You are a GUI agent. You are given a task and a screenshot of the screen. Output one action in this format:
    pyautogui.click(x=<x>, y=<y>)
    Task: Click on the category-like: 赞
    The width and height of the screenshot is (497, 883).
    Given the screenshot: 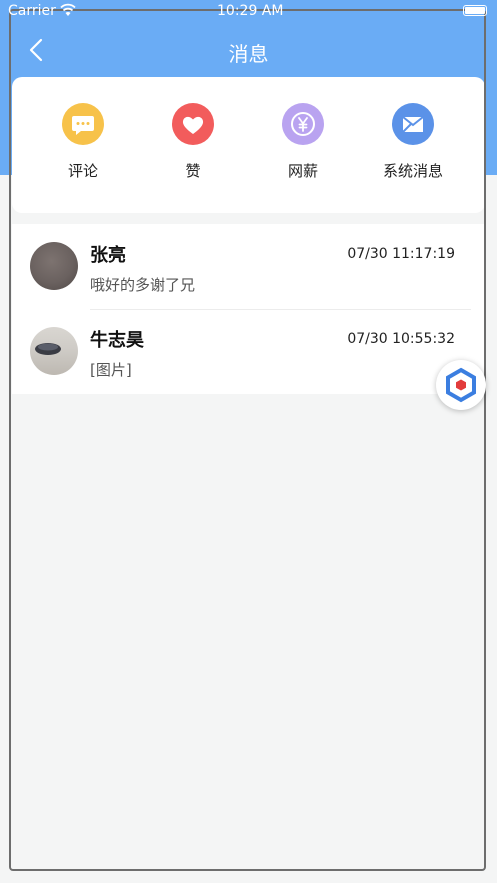 What is the action you would take?
    pyautogui.click(x=193, y=142)
    